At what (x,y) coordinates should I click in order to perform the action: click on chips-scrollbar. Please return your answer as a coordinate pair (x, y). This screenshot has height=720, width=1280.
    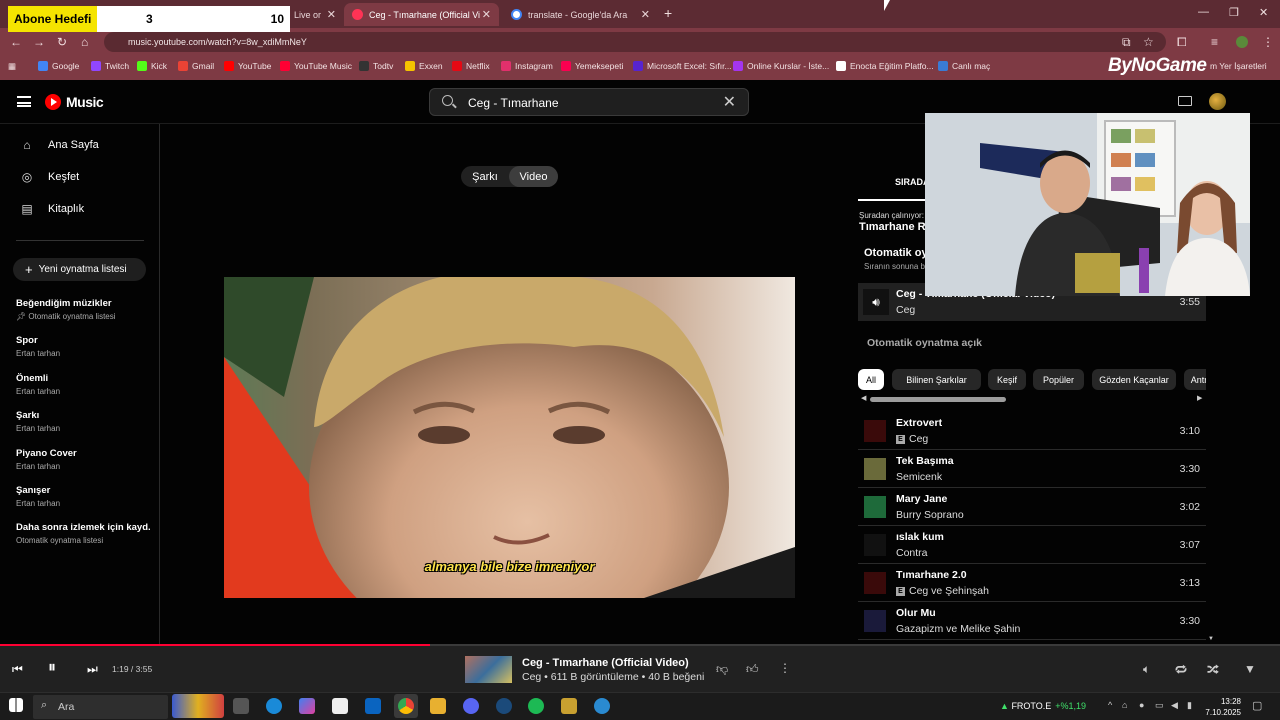
    Looking at the image, I should click on (938, 399).